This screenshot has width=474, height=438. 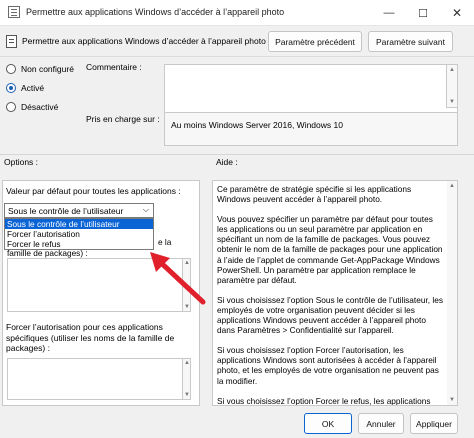 What do you see at coordinates (21, 162) in the screenshot?
I see `options-section-label: Options :` at bounding box center [21, 162].